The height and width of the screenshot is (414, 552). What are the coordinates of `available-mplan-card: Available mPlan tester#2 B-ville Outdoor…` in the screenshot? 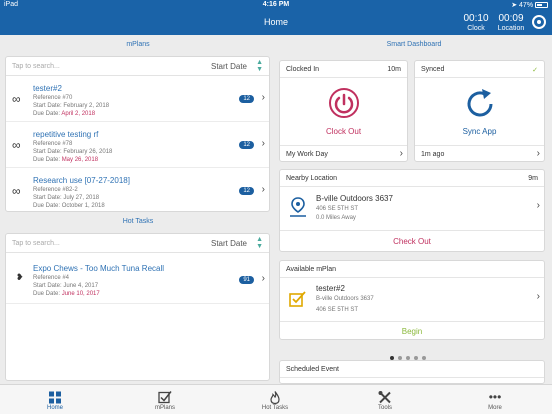 It's located at (412, 300).